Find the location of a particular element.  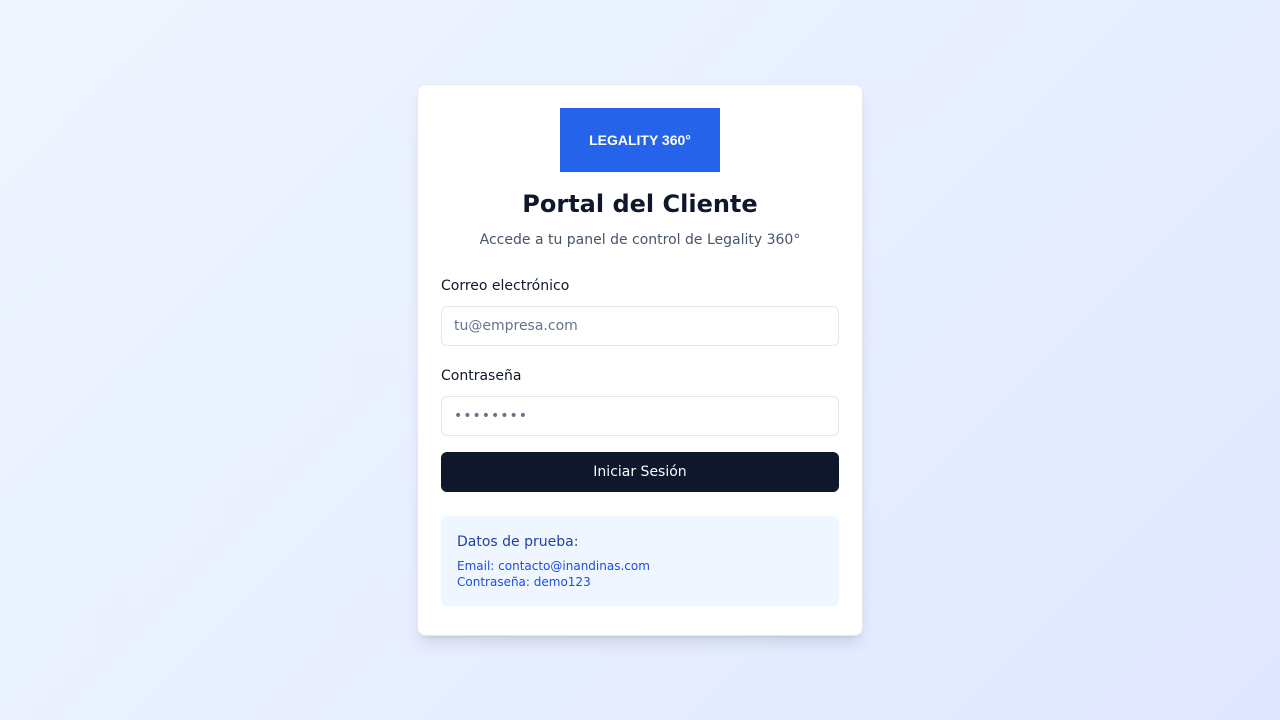

logo: LEGALITY 360° is located at coordinates (640, 140).